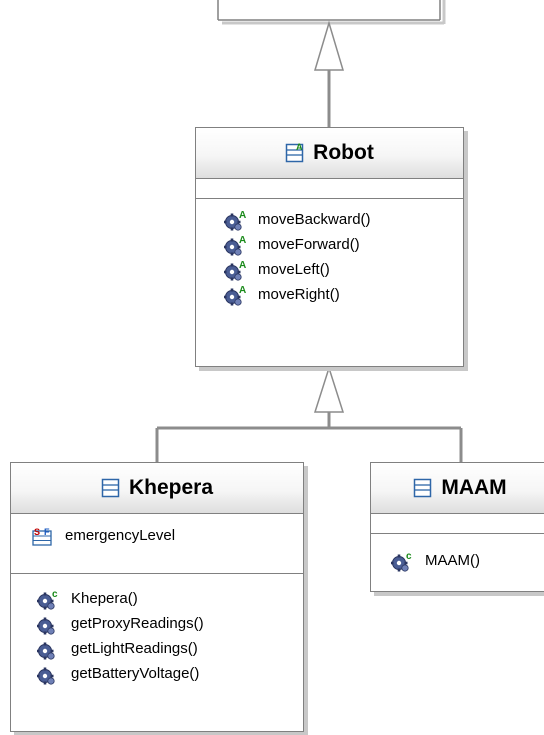  I want to click on parent-class-box-partial, so click(331, 12).